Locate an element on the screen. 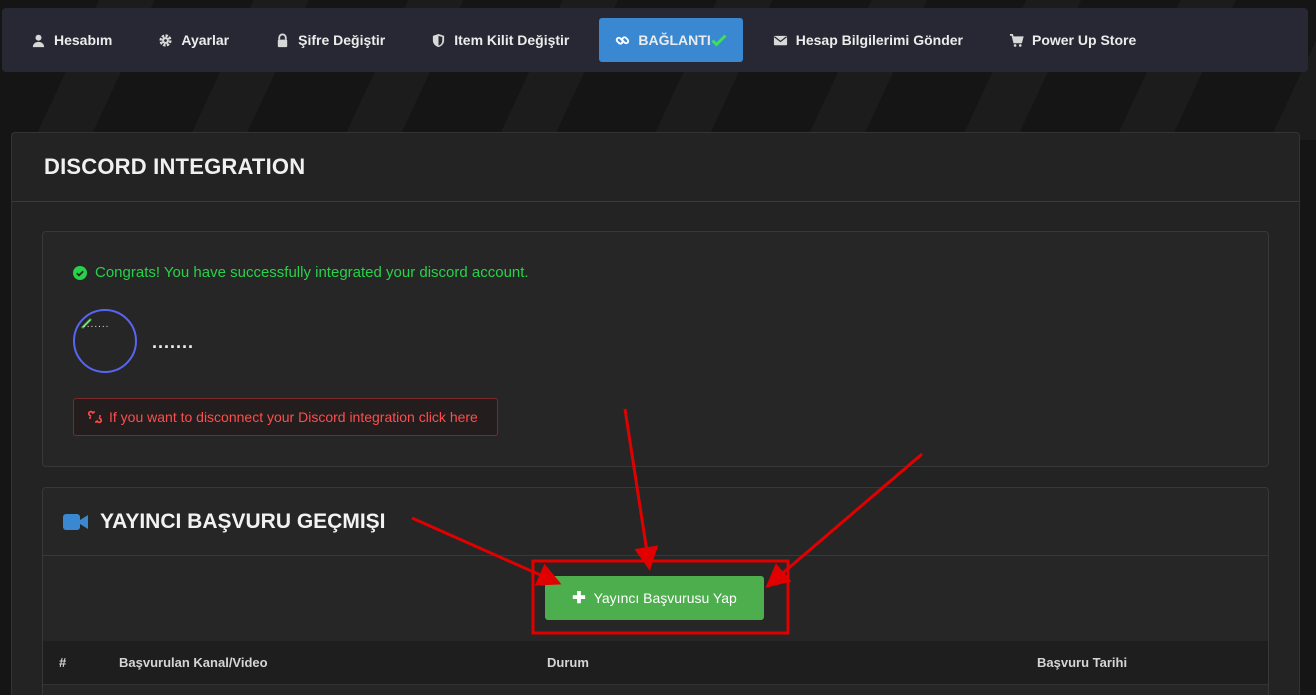 This screenshot has width=1316, height=695. gear-icon is located at coordinates (165, 40).